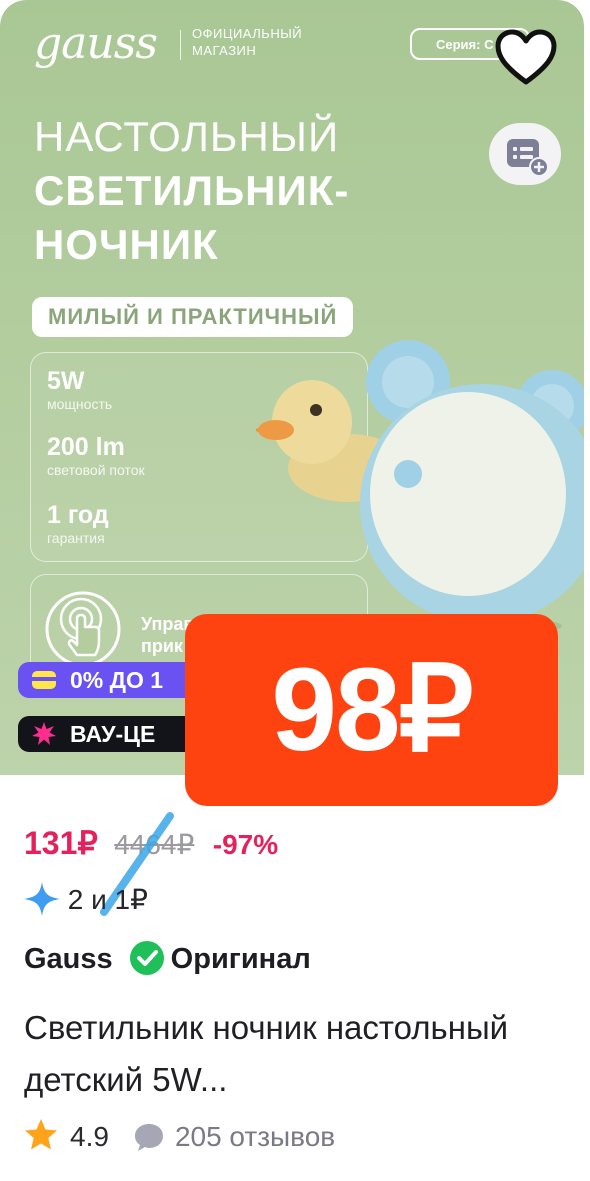 The image size is (590, 1181). What do you see at coordinates (472, 487) in the screenshot?
I see `lamp-image` at bounding box center [472, 487].